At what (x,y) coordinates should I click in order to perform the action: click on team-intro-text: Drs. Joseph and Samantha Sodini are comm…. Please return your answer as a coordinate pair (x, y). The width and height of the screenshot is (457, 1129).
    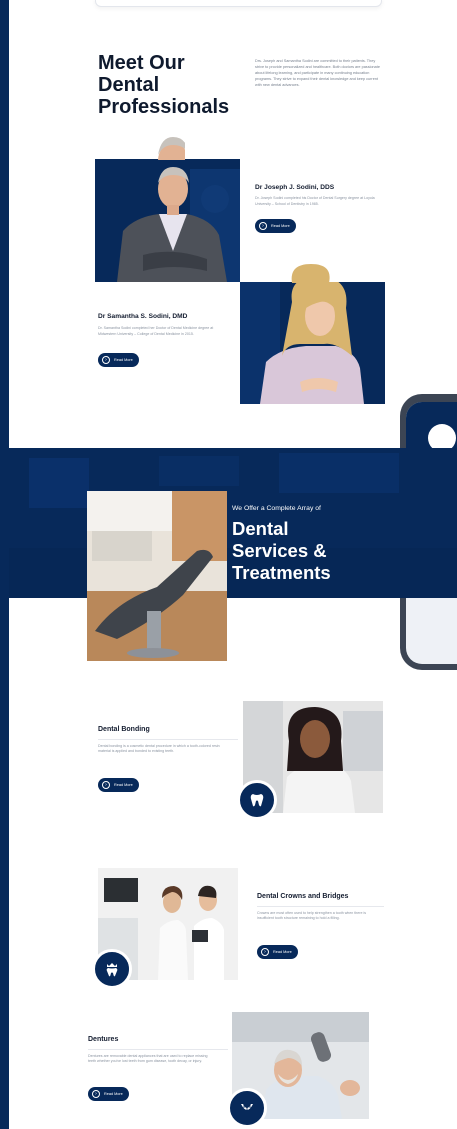
    Looking at the image, I should click on (317, 73).